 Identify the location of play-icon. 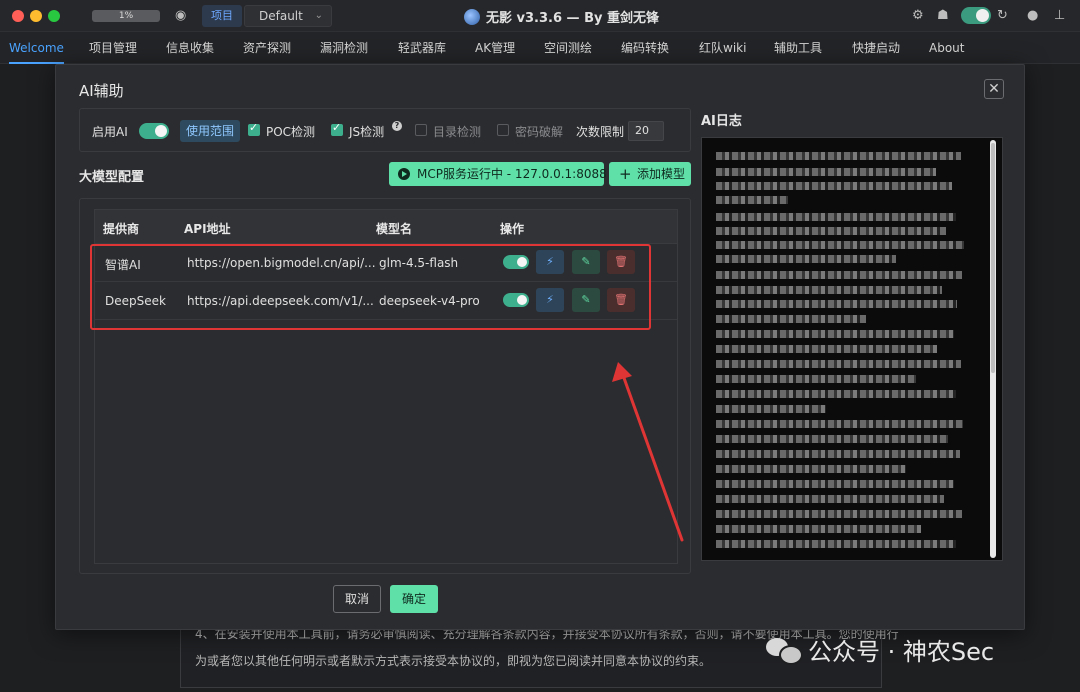
(404, 174).